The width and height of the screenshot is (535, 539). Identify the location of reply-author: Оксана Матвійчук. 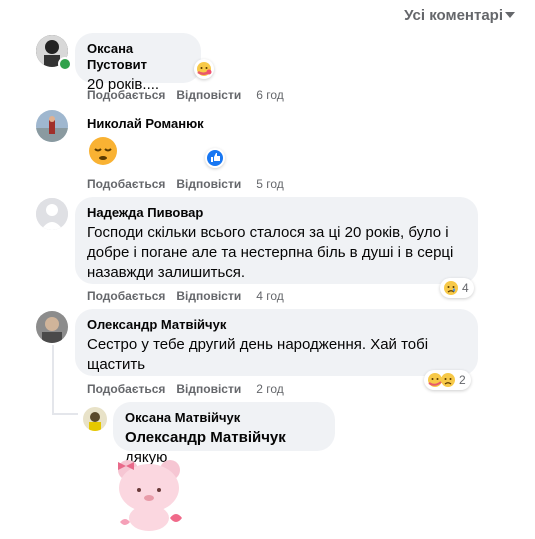
(224, 418).